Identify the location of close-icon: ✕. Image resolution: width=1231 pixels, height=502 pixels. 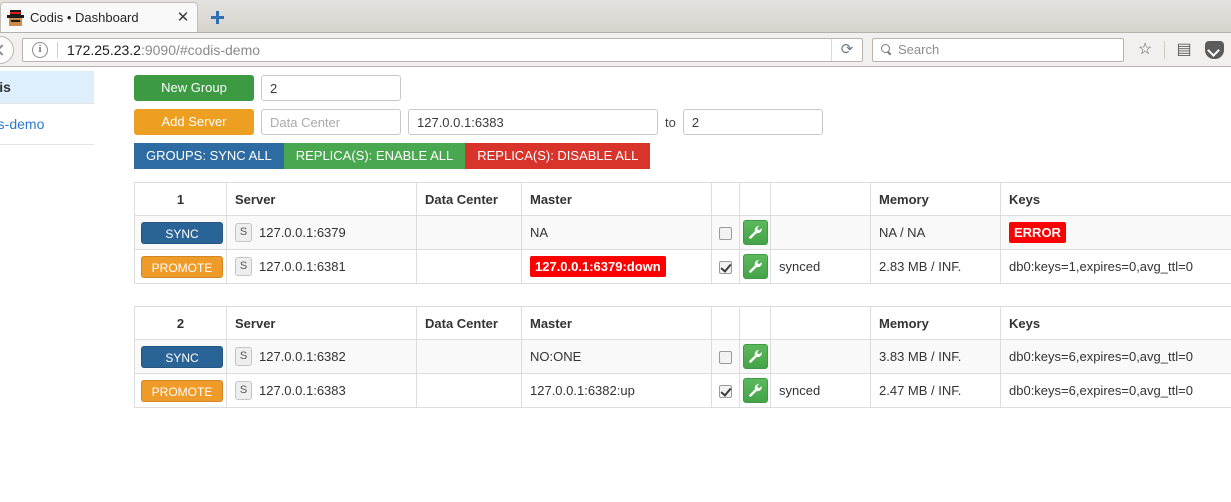
(183, 17).